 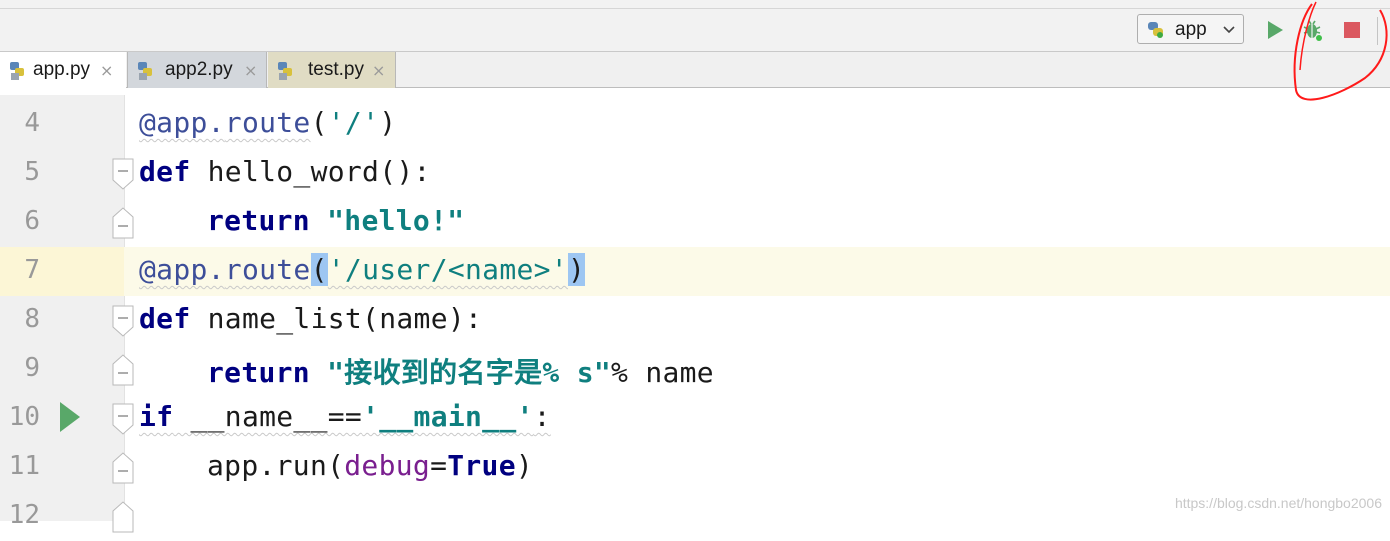 What do you see at coordinates (311, 318) in the screenshot?
I see `code-text: def name_list(name):` at bounding box center [311, 318].